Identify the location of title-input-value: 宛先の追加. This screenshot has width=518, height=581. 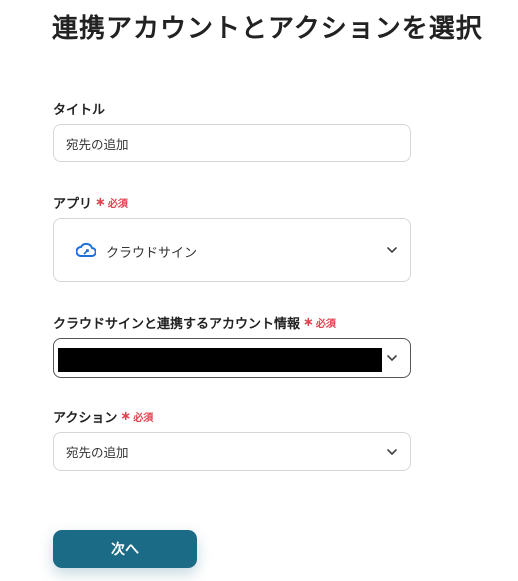
(97, 144).